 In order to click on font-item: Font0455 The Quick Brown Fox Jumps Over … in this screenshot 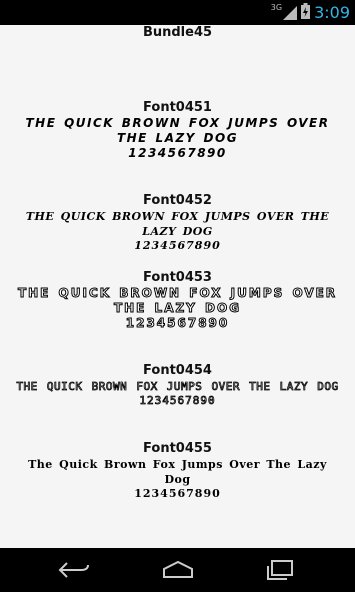, I will do `click(177, 471)`.